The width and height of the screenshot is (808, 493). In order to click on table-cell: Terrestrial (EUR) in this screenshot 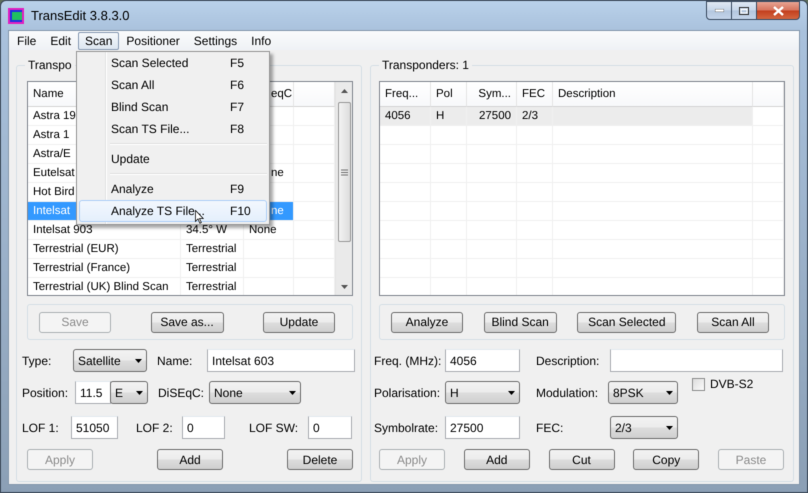, I will do `click(104, 249)`.